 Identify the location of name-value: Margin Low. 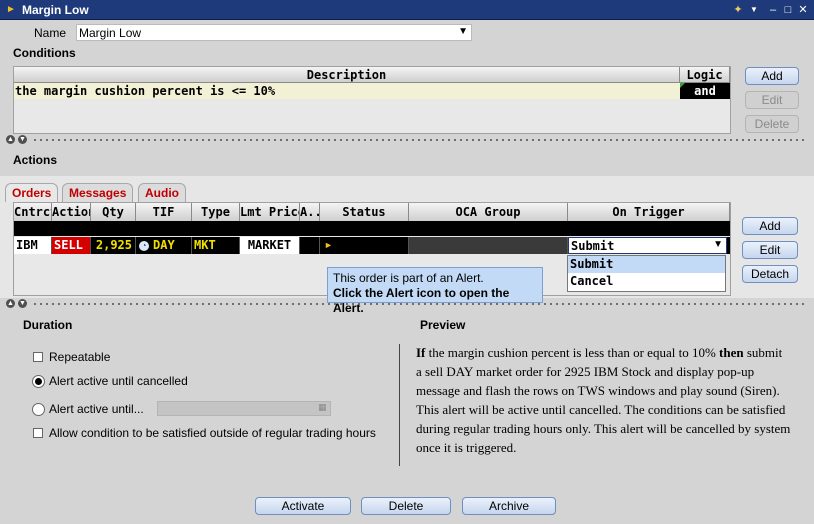
(110, 33).